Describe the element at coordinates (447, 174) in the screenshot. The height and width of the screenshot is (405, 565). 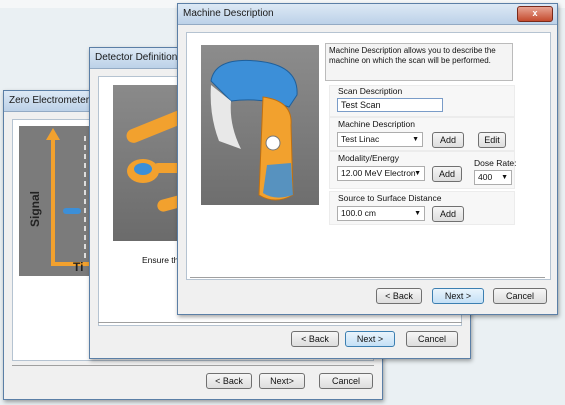
I see `add-modality-button: Add` at that location.